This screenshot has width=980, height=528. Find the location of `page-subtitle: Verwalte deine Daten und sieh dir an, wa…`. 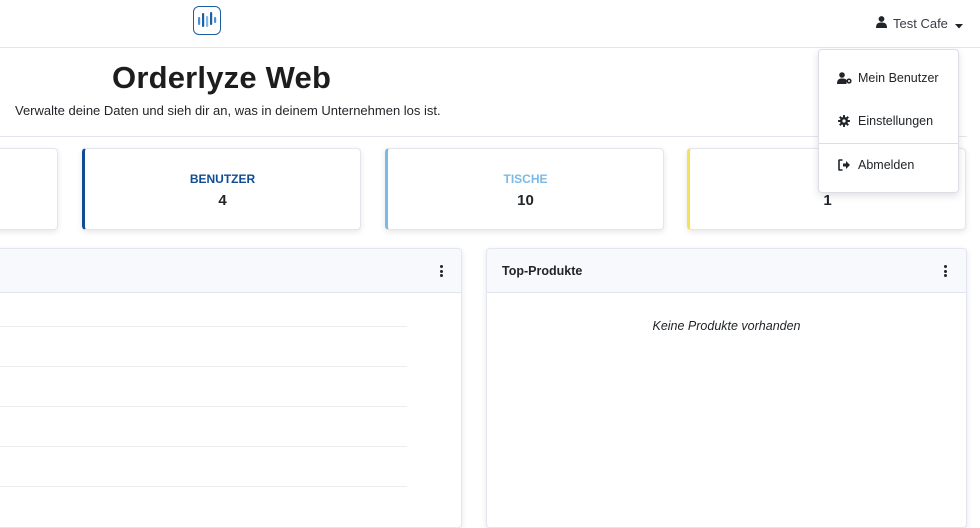

page-subtitle: Verwalte deine Daten und sieh dir an, wa… is located at coordinates (228, 110).